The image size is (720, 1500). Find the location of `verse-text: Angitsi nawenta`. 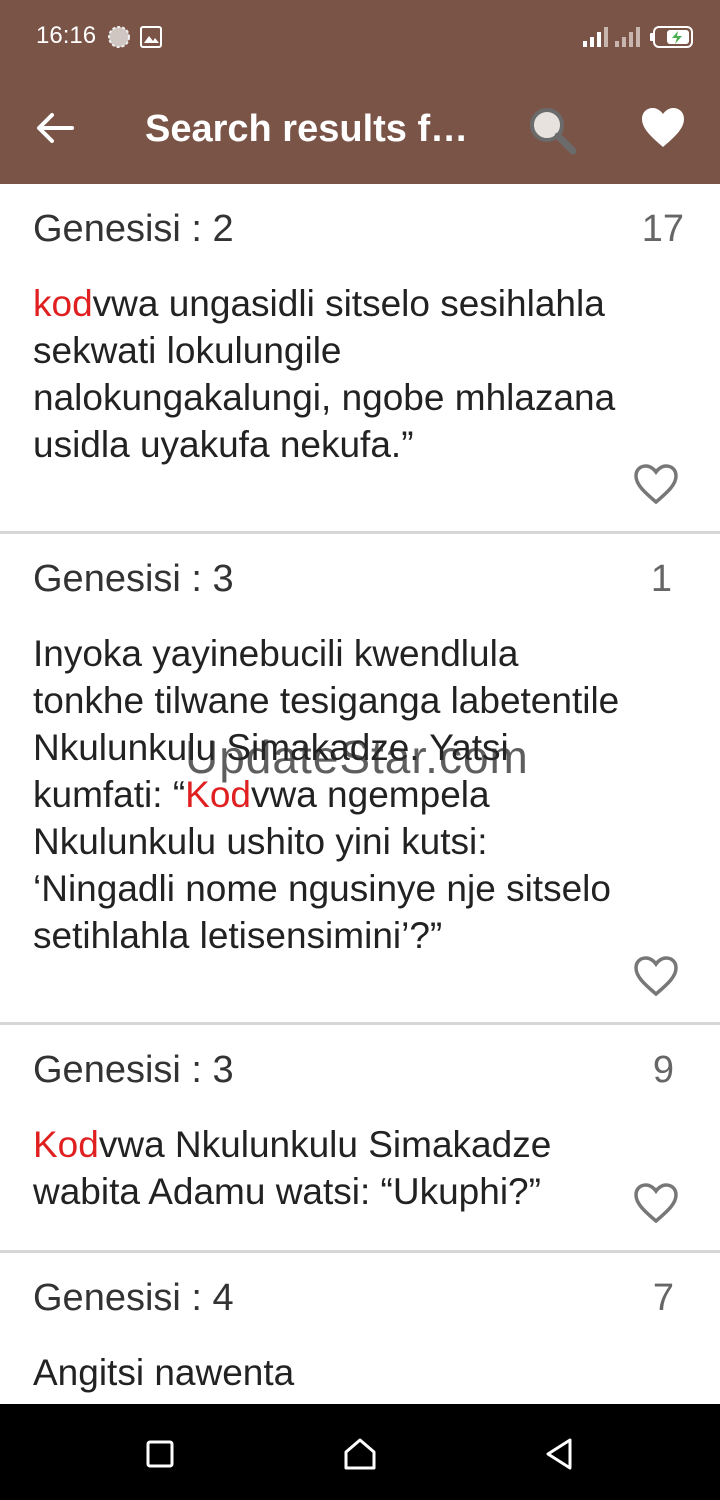

verse-text: Angitsi nawenta is located at coordinates (164, 1372).